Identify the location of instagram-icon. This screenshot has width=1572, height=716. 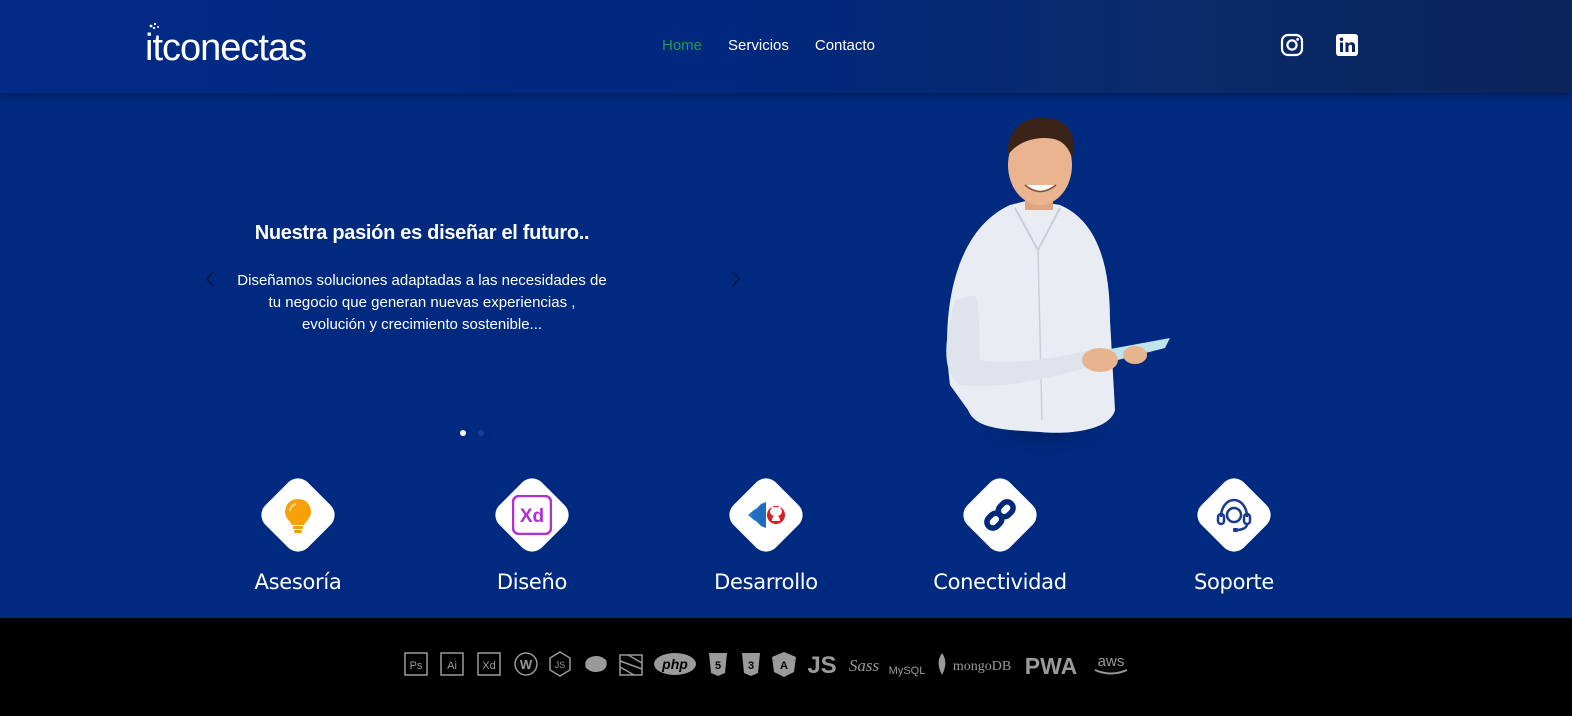
(1292, 45).